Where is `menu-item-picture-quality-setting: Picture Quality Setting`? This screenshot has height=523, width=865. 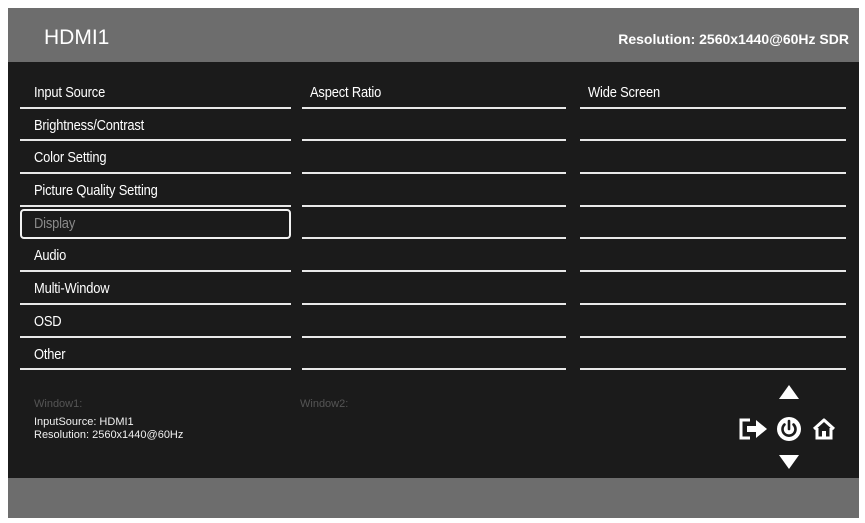
menu-item-picture-quality-setting: Picture Quality Setting is located at coordinates (155, 192).